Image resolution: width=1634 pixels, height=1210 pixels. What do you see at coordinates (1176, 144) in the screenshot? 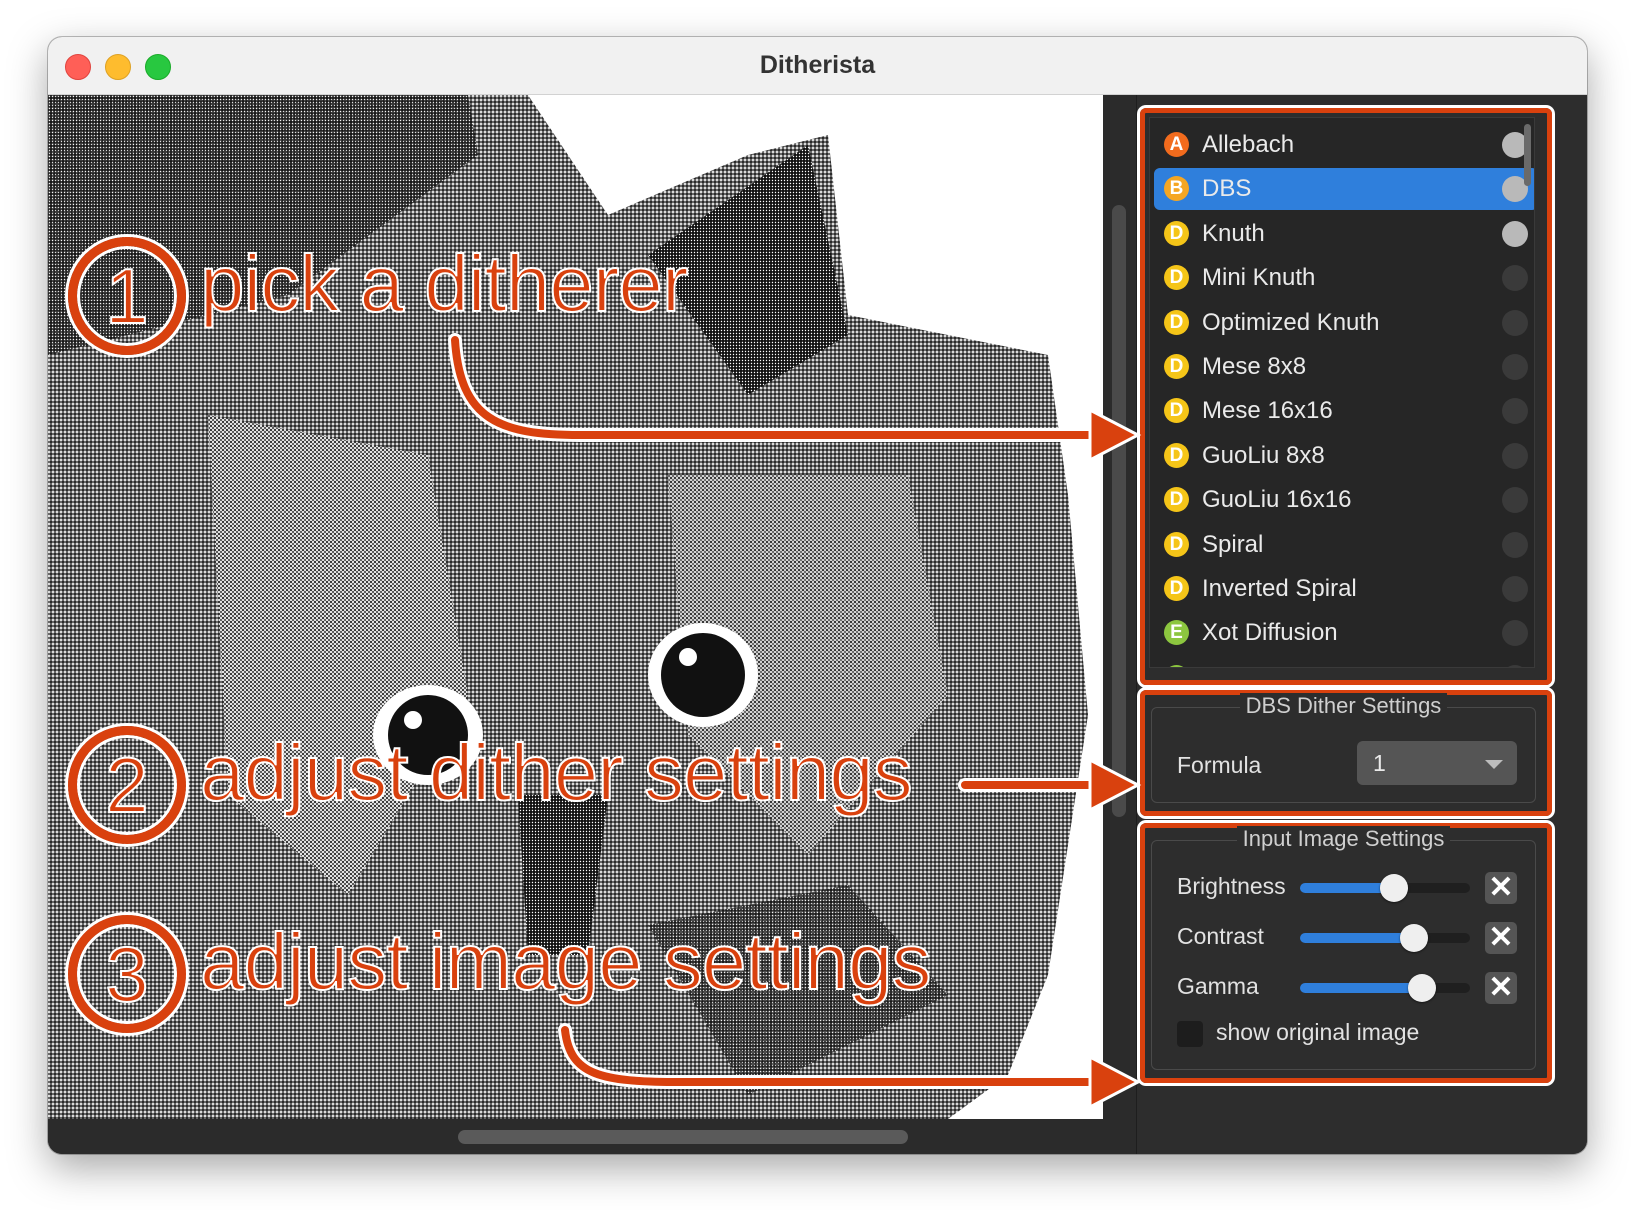
I see `category-badge-icon: A` at bounding box center [1176, 144].